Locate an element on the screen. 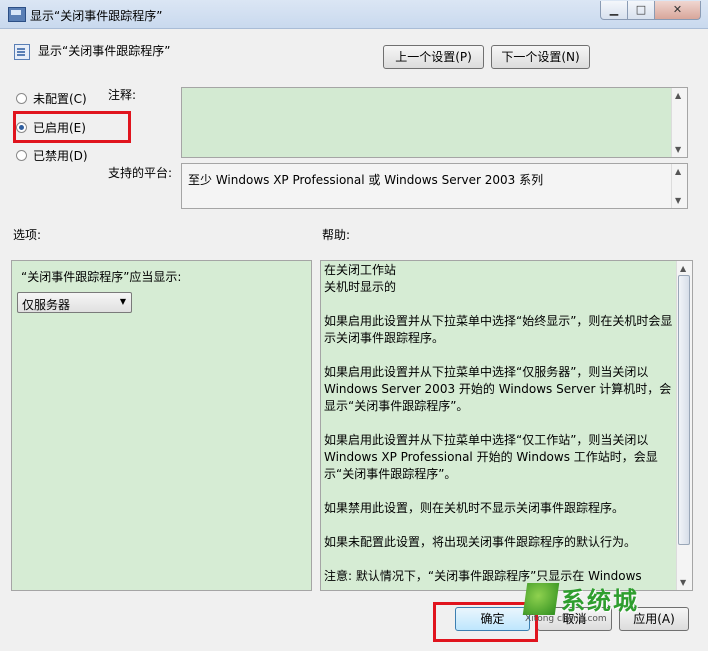  options-section-label: 选项: is located at coordinates (27, 235).